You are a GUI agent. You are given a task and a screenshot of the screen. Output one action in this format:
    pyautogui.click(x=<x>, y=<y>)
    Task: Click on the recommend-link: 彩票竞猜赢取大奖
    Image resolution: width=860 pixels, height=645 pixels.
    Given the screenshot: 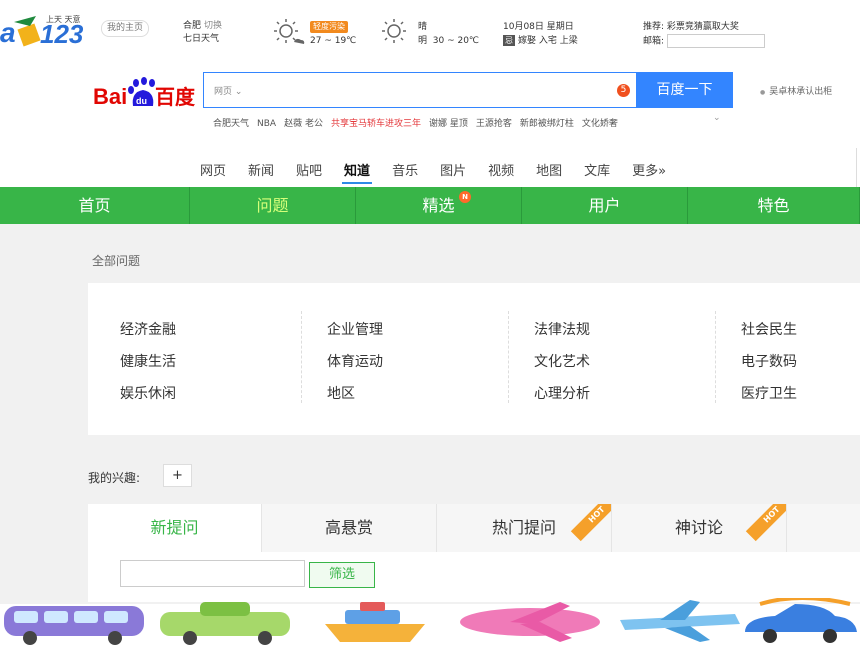 What is the action you would take?
    pyautogui.click(x=703, y=27)
    